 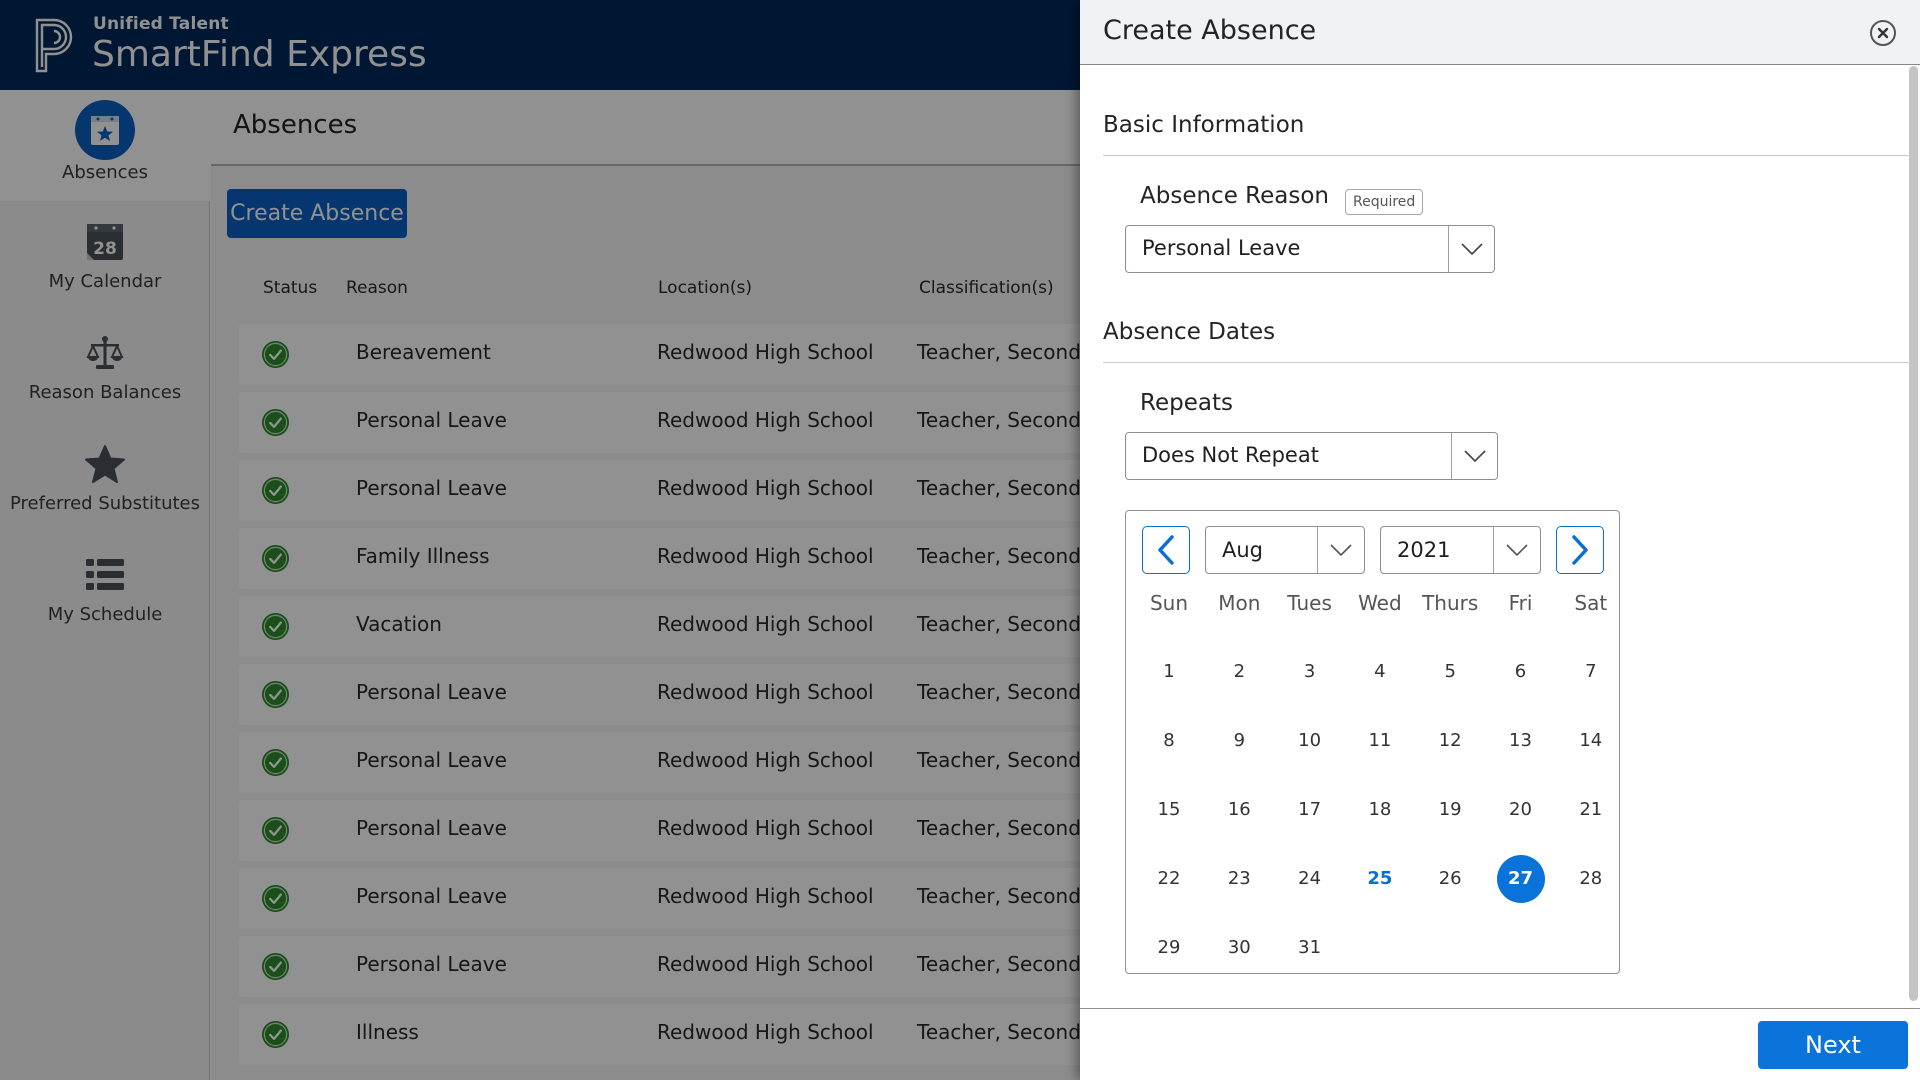 I want to click on calendar-day: 16, so click(x=1239, y=810).